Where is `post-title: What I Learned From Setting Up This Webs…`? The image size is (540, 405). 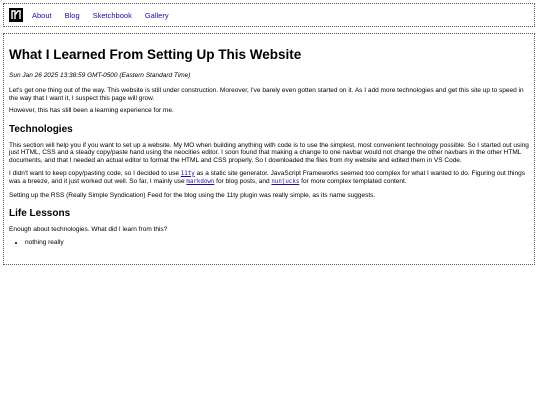
post-title: What I Learned From Setting Up This Webs… is located at coordinates (155, 54).